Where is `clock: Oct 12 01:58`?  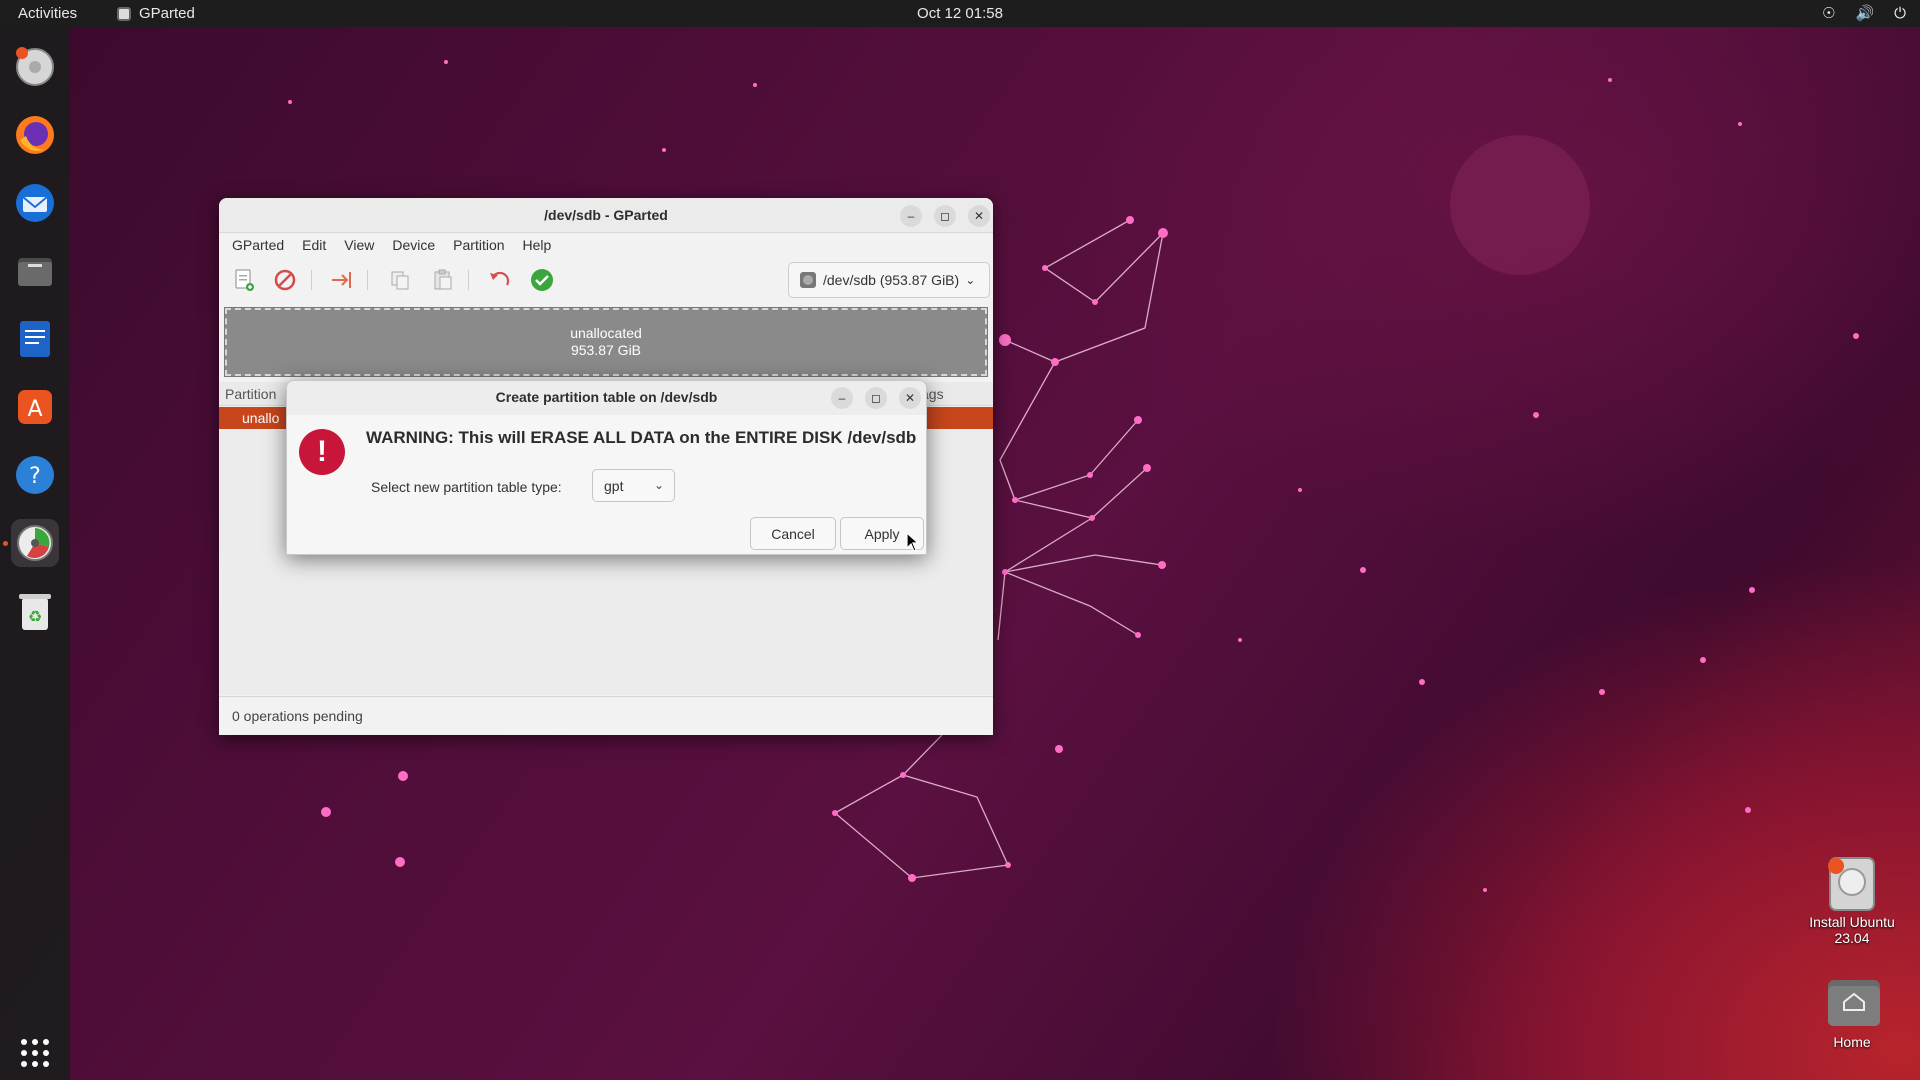 clock: Oct 12 01:58 is located at coordinates (960, 13).